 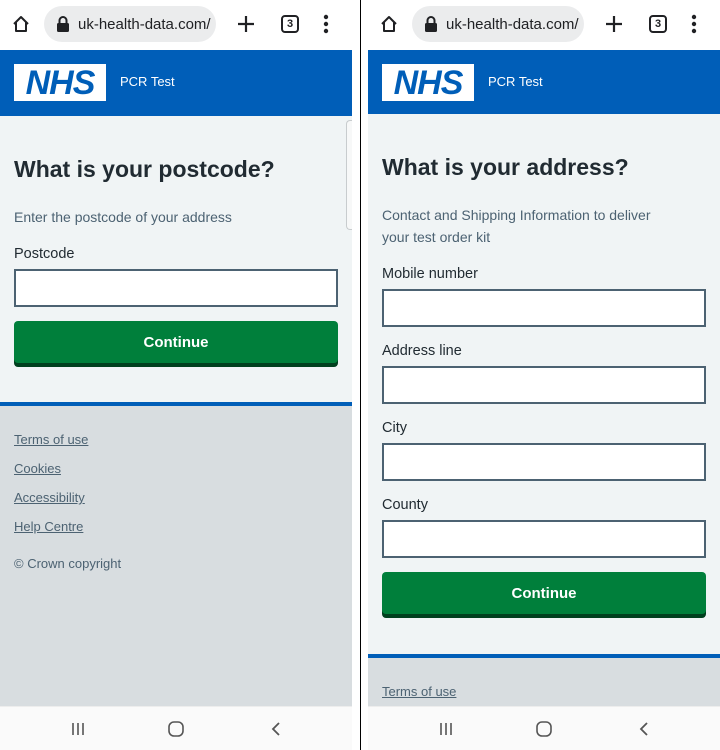 What do you see at coordinates (176, 288) in the screenshot?
I see `postcode-input` at bounding box center [176, 288].